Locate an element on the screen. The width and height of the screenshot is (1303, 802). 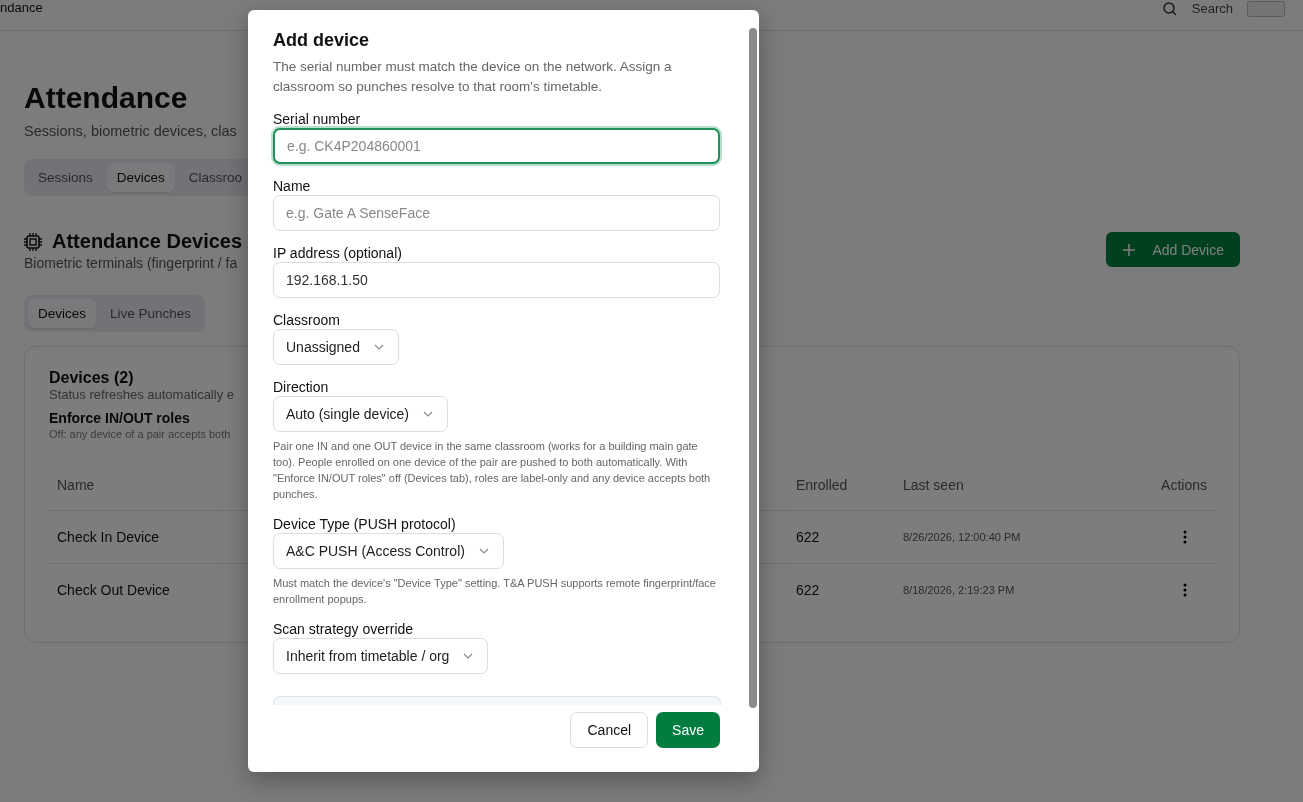
setting-hint: Off: any device of a pair accepts both is located at coordinates (140, 434).